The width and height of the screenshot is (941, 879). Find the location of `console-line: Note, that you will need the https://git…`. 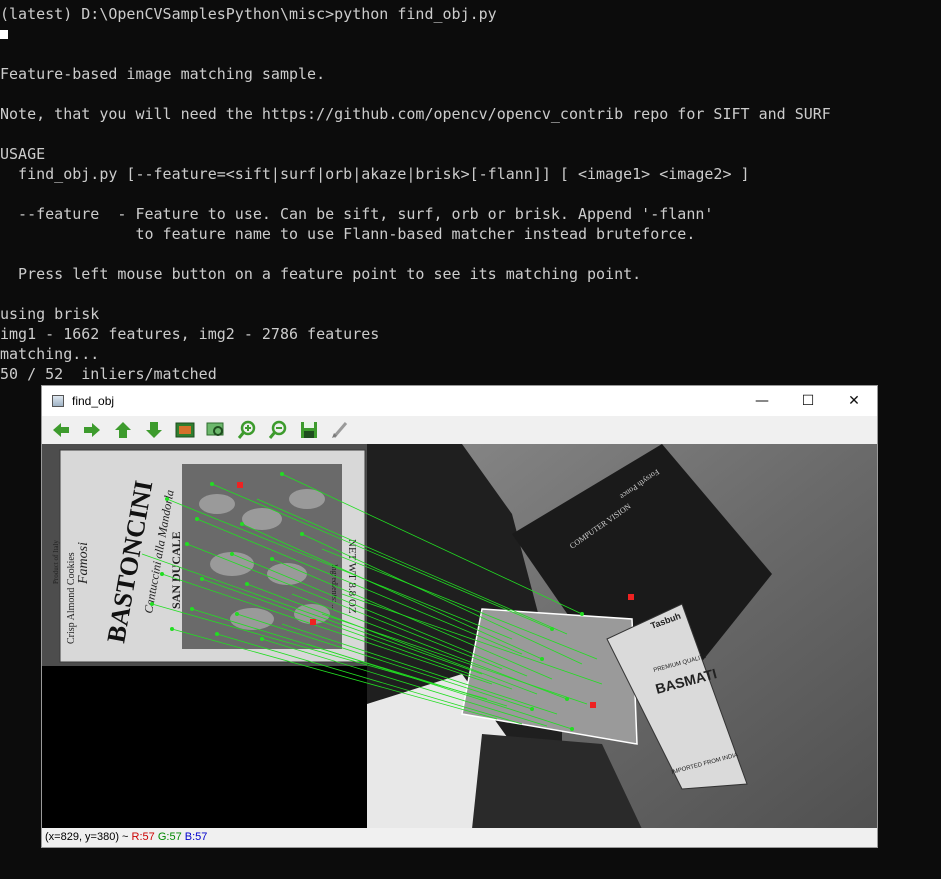

console-line: Note, that you will need the https://git… is located at coordinates (415, 114).